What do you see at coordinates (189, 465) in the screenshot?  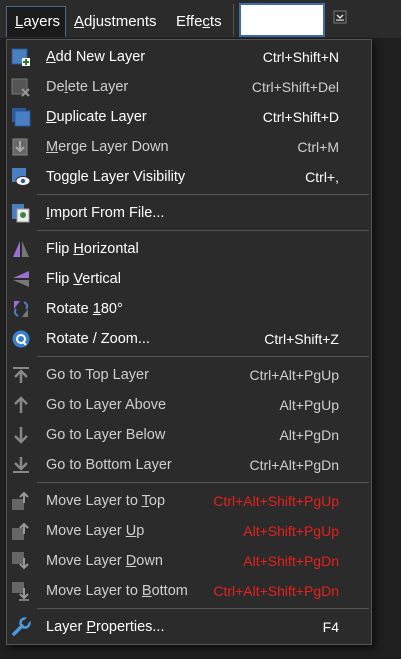 I see `menu-item-go-to-bottom-layer: Go to Bottom Layer Ctrl+Alt+PgDn` at bounding box center [189, 465].